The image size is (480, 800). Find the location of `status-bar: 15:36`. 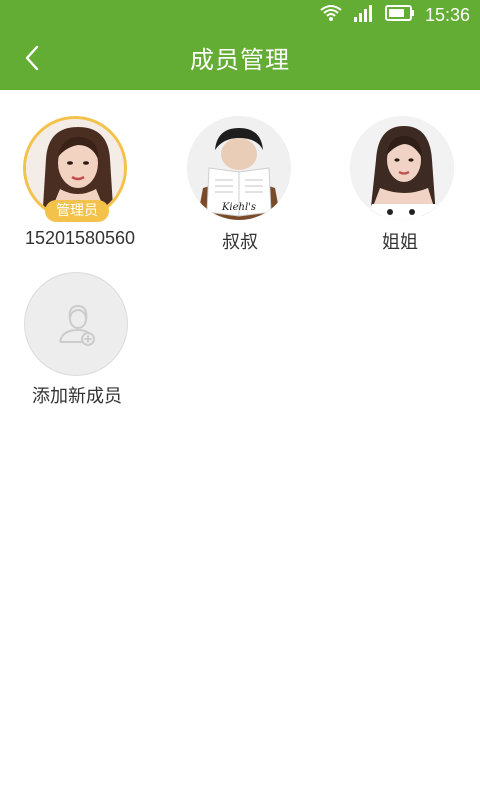

status-bar: 15:36 is located at coordinates (240, 15).